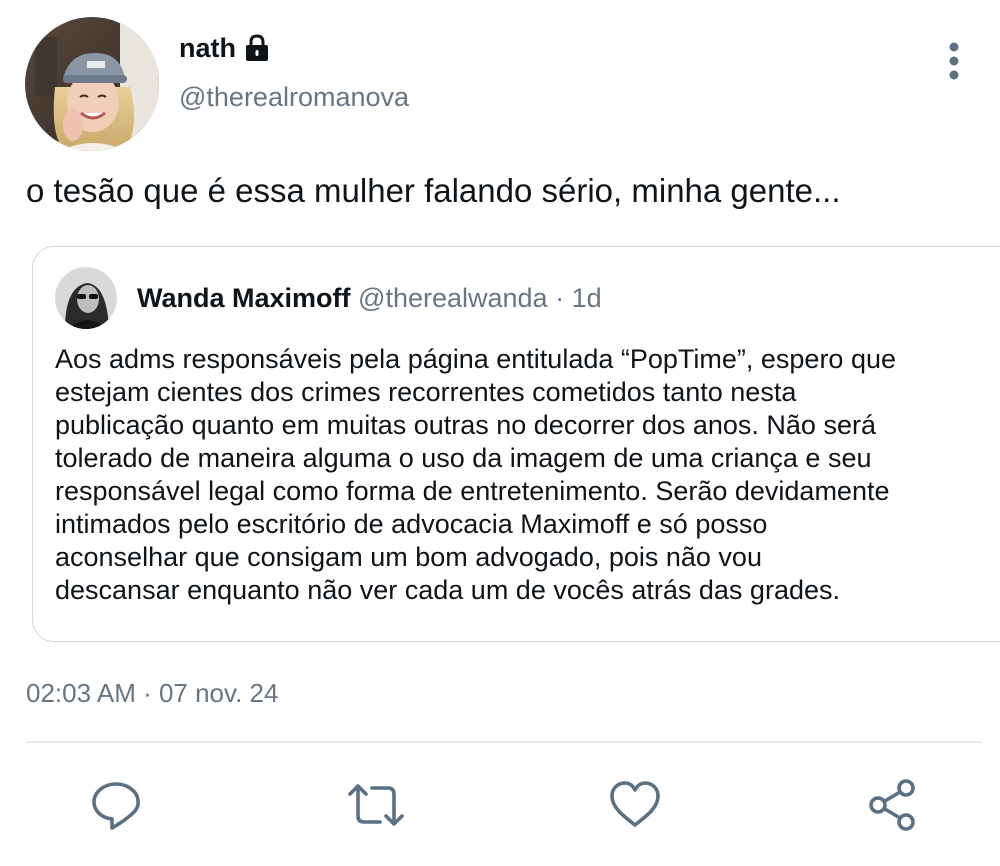 The image size is (1000, 866). I want to click on quoted-display-name: Wanda Maximoff, so click(244, 298).